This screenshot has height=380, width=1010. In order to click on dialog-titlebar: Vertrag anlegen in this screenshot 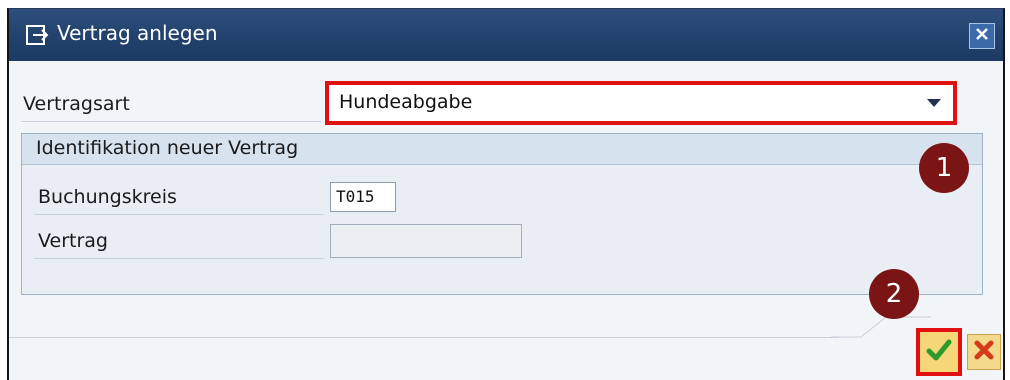, I will do `click(506, 35)`.